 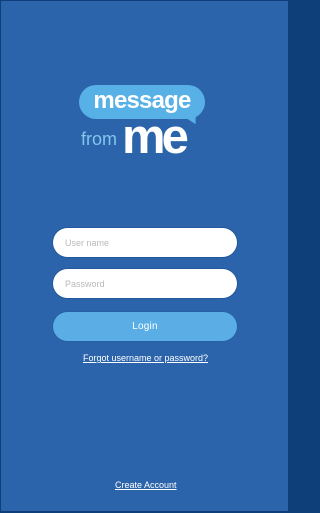 What do you see at coordinates (145, 326) in the screenshot?
I see `login-button: Login` at bounding box center [145, 326].